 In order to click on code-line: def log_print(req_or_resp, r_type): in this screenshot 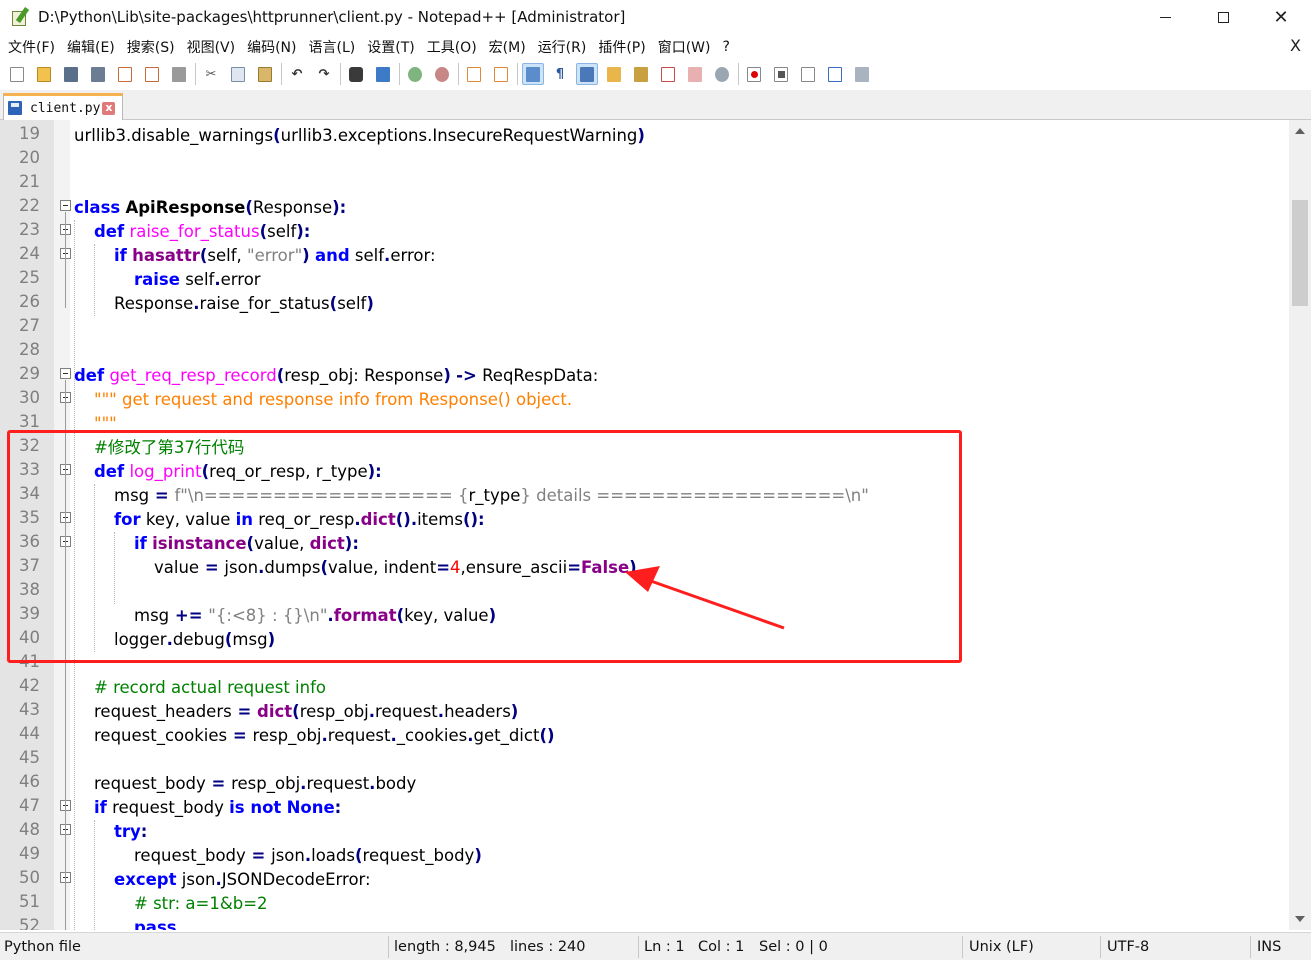, I will do `click(238, 472)`.